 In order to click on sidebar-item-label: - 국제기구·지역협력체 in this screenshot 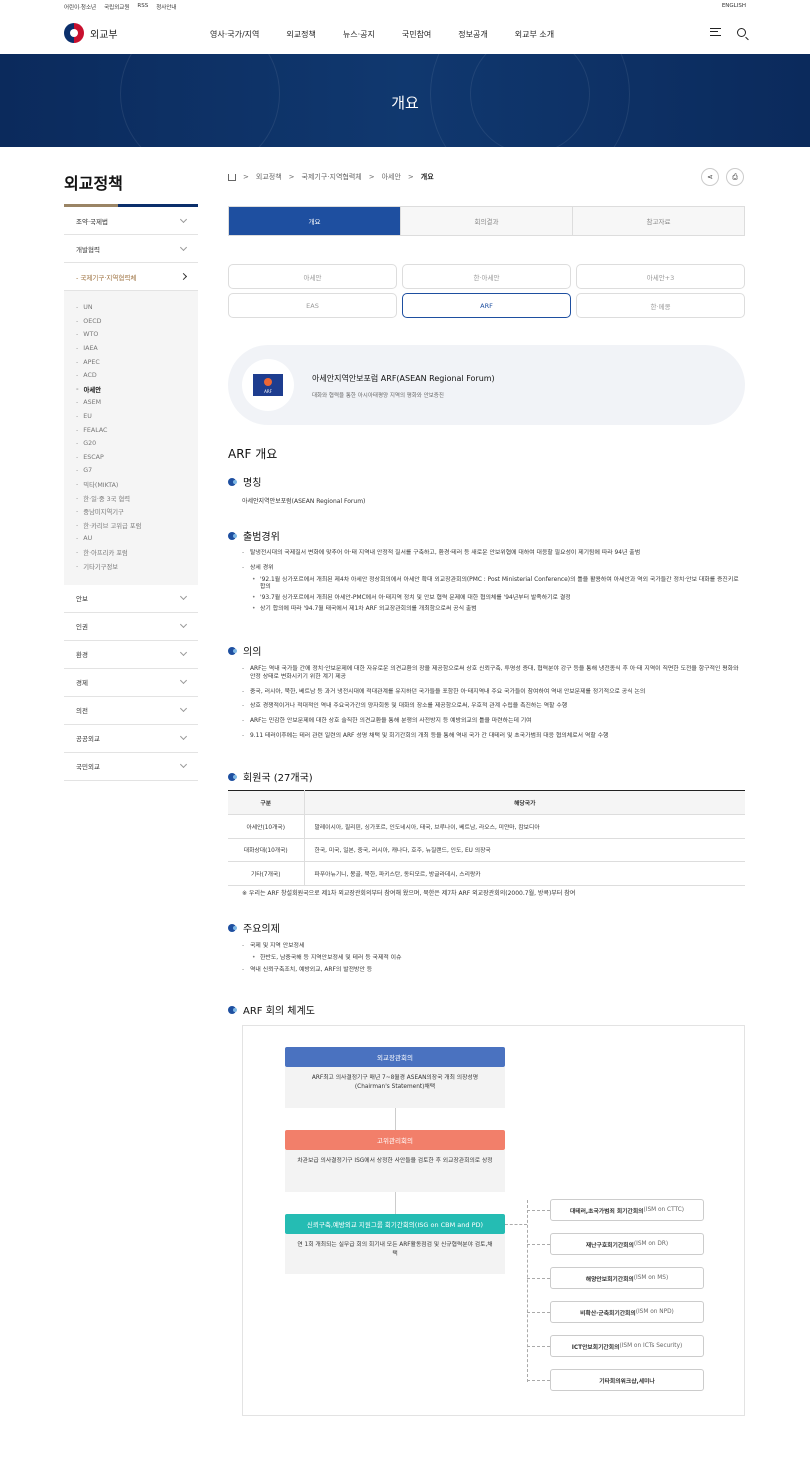, I will do `click(106, 277)`.